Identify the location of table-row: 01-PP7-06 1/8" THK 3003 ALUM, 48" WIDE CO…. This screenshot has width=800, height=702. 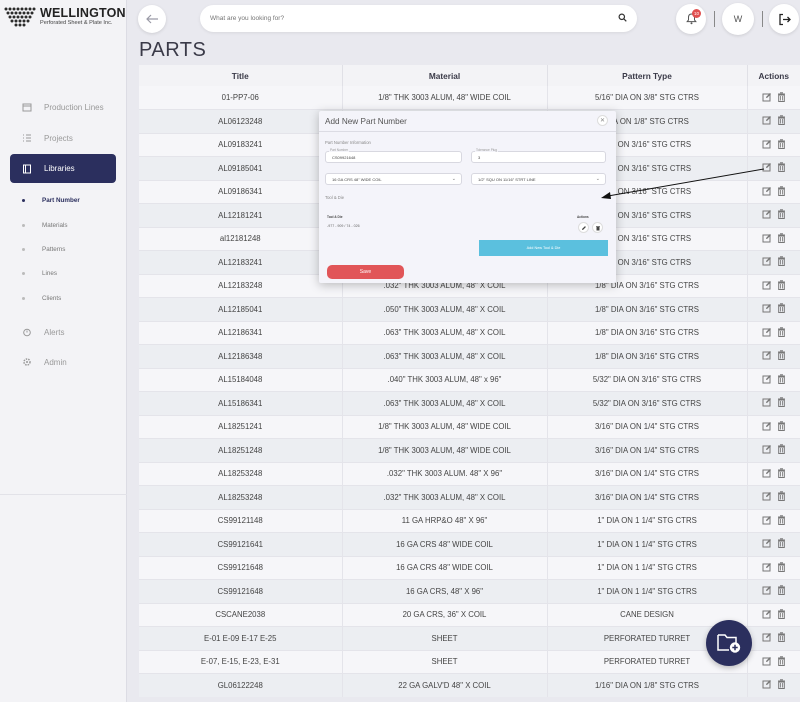
(469, 98).